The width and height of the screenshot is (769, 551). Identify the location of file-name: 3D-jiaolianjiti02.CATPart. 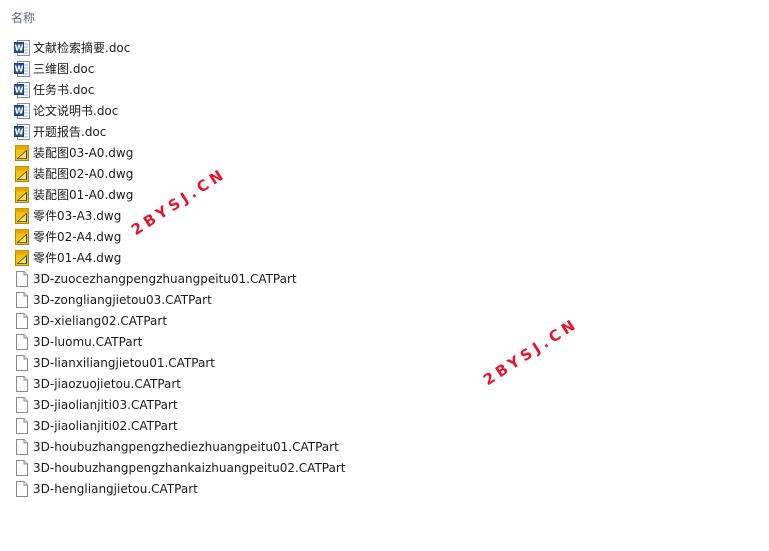
(105, 425).